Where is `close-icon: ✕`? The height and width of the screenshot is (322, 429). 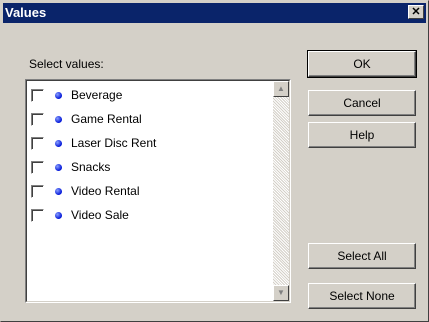
close-icon: ✕ is located at coordinates (416, 12).